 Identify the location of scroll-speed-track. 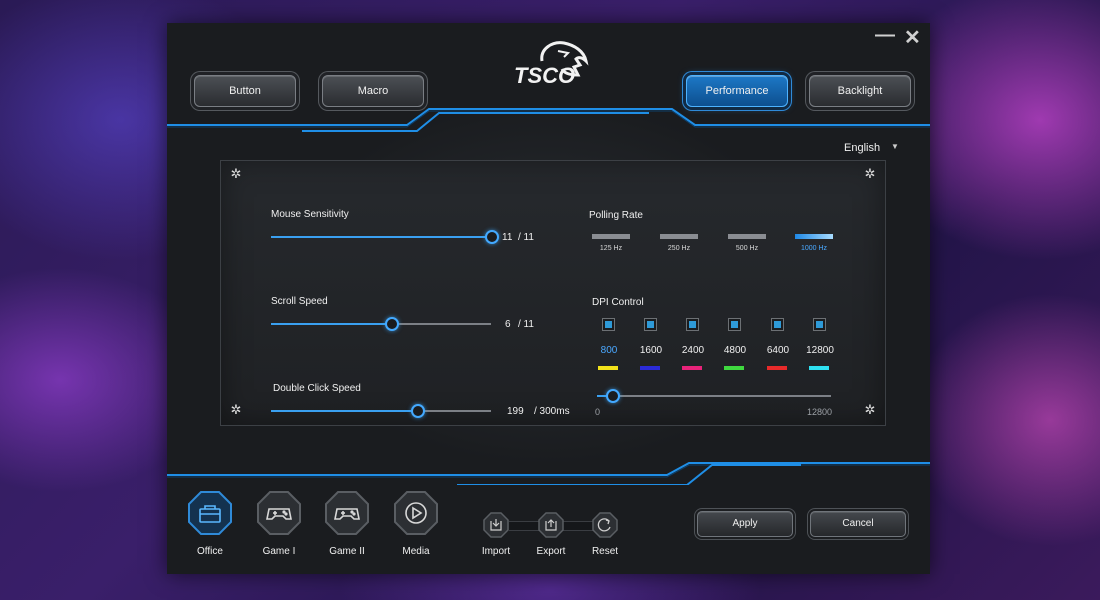
(381, 324).